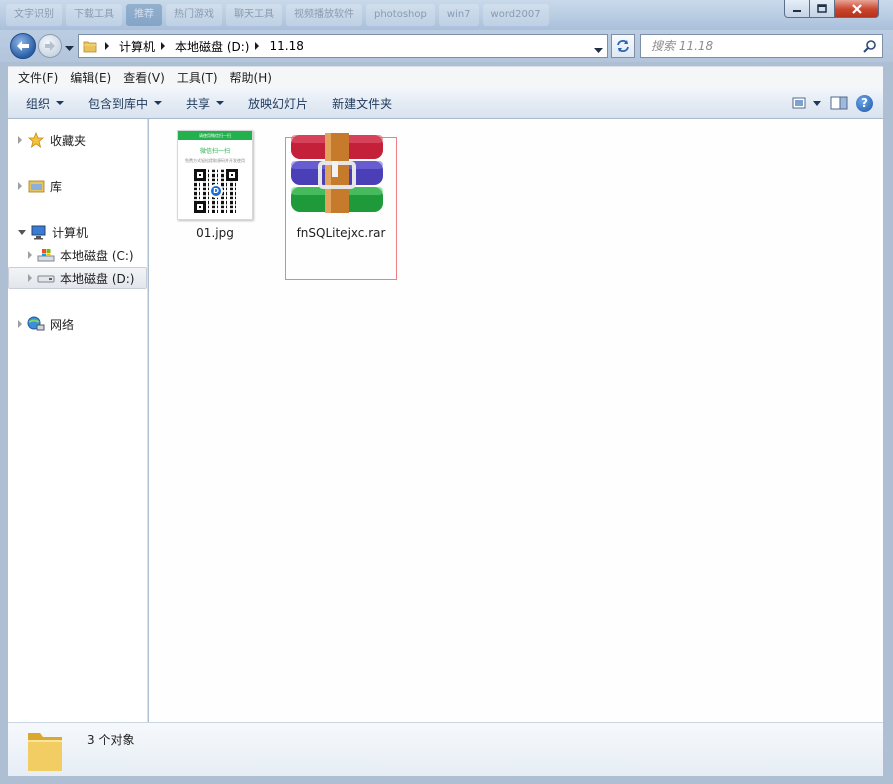  I want to click on nav-drive-c-label: 本地磁盘 (C:), so click(97, 255).